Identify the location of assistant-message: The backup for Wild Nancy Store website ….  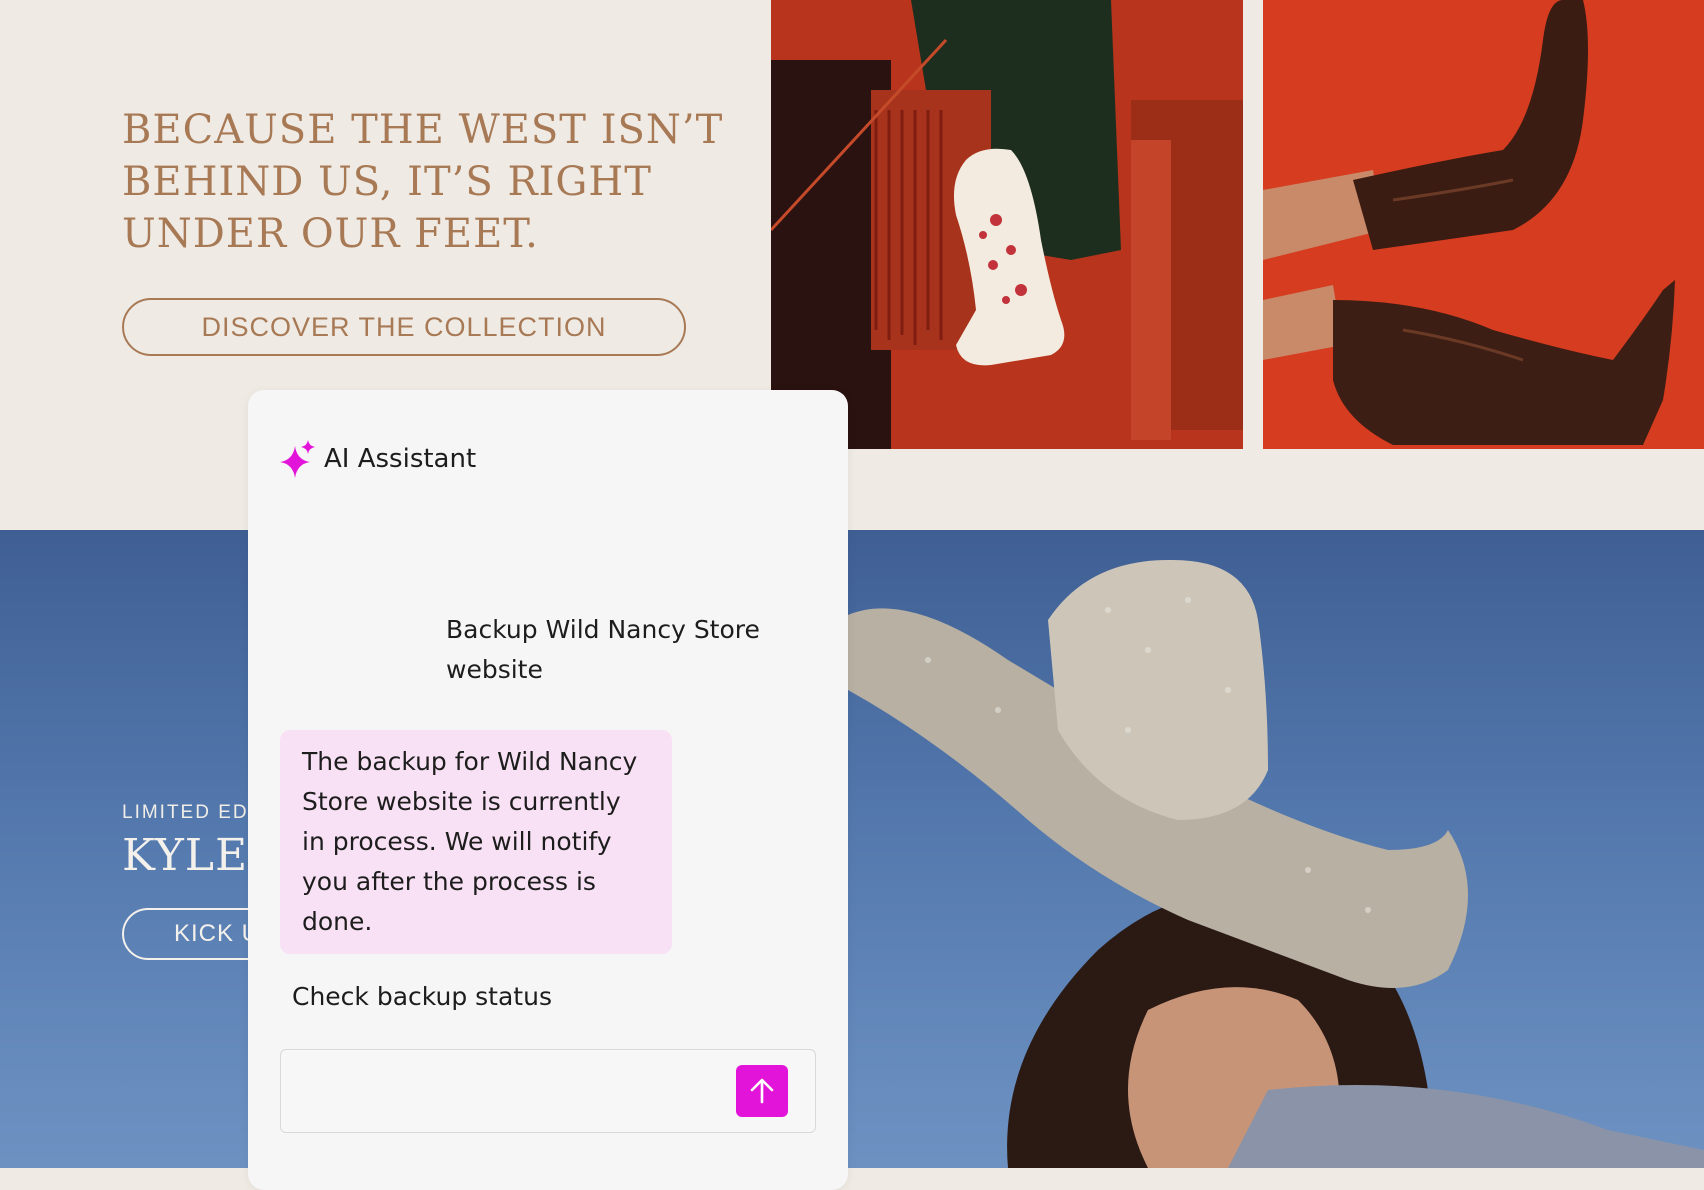
(476, 842).